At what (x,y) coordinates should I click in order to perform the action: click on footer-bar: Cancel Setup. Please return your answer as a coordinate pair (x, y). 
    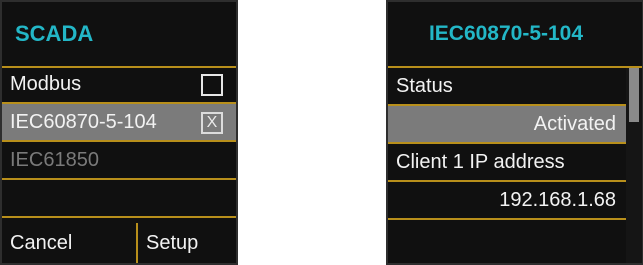
    Looking at the image, I should click on (119, 243).